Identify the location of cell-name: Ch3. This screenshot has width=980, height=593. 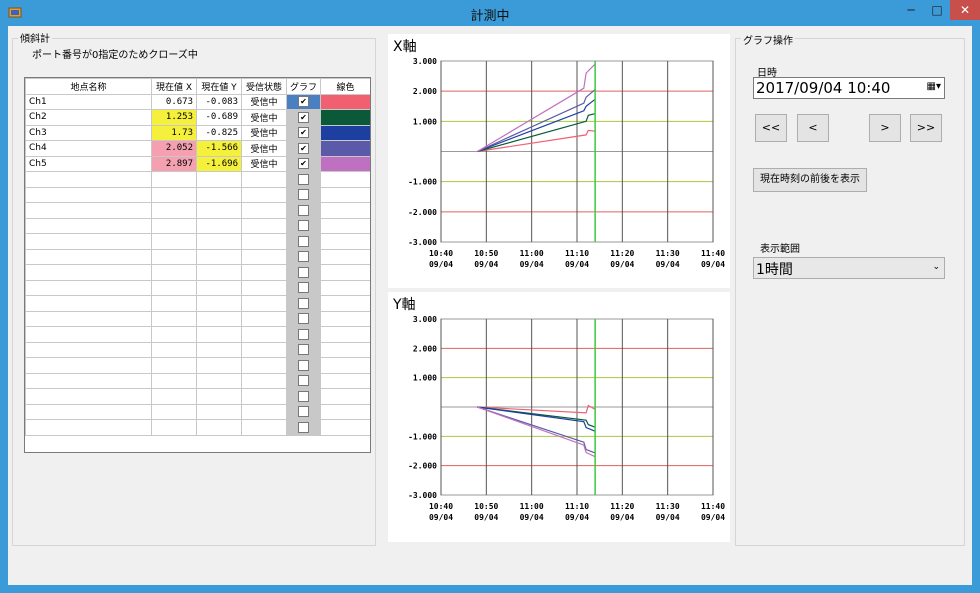
(88, 132).